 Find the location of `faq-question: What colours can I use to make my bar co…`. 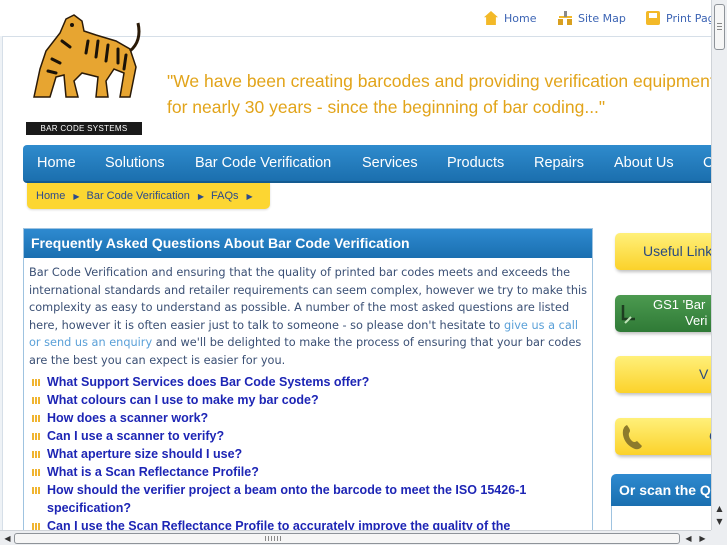

faq-question: What colours can I use to make my bar co… is located at coordinates (309, 400).